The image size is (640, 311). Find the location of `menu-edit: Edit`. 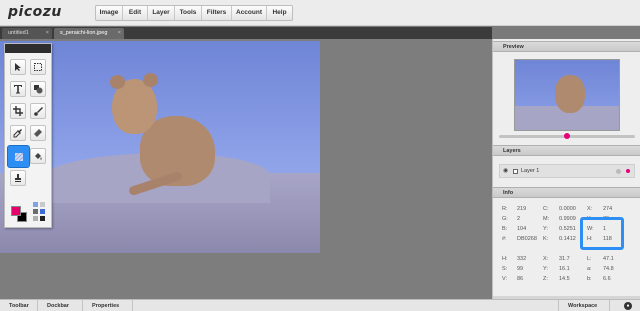

menu-edit: Edit is located at coordinates (135, 13).